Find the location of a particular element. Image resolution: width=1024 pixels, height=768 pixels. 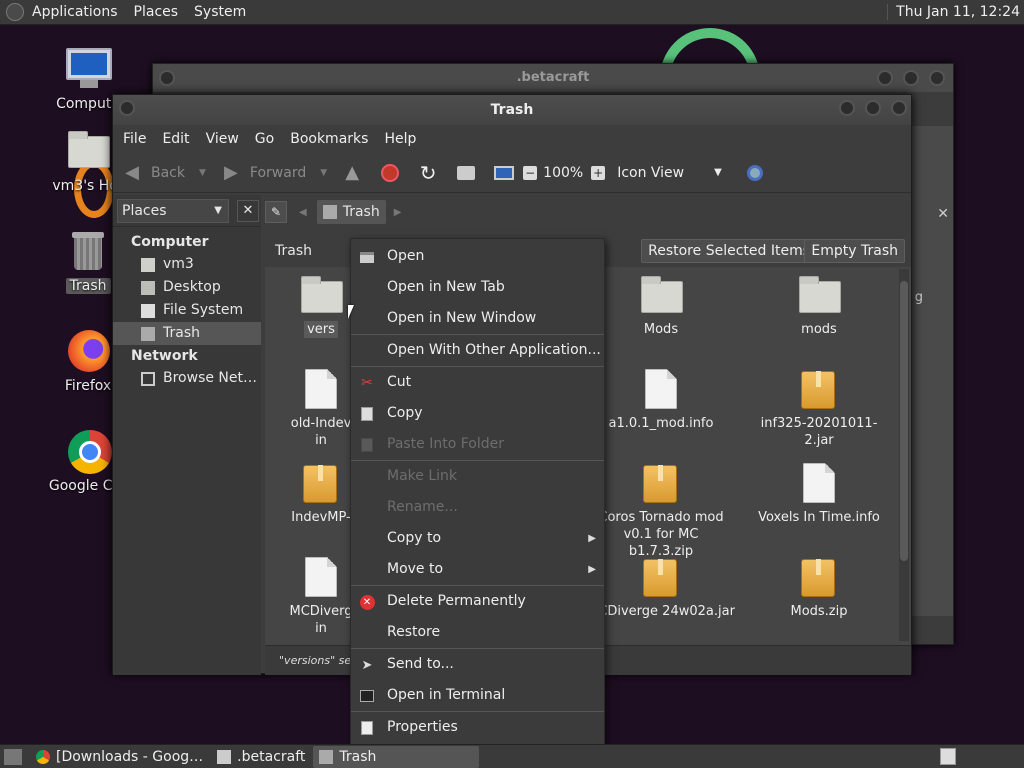

path-left-icon: ◀ is located at coordinates (303, 212).